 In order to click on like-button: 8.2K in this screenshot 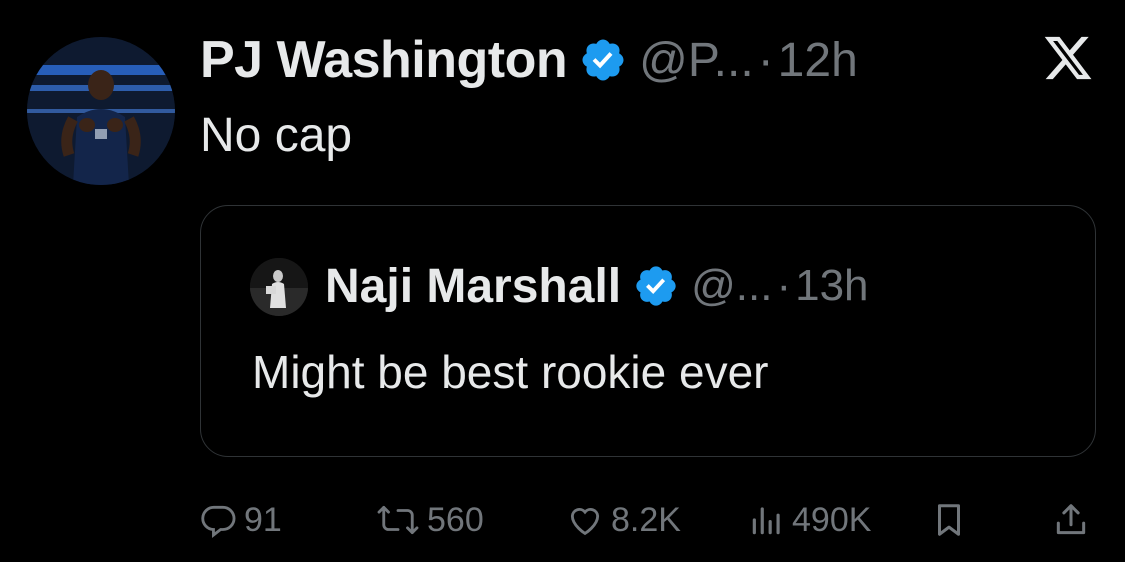, I will do `click(623, 520)`.